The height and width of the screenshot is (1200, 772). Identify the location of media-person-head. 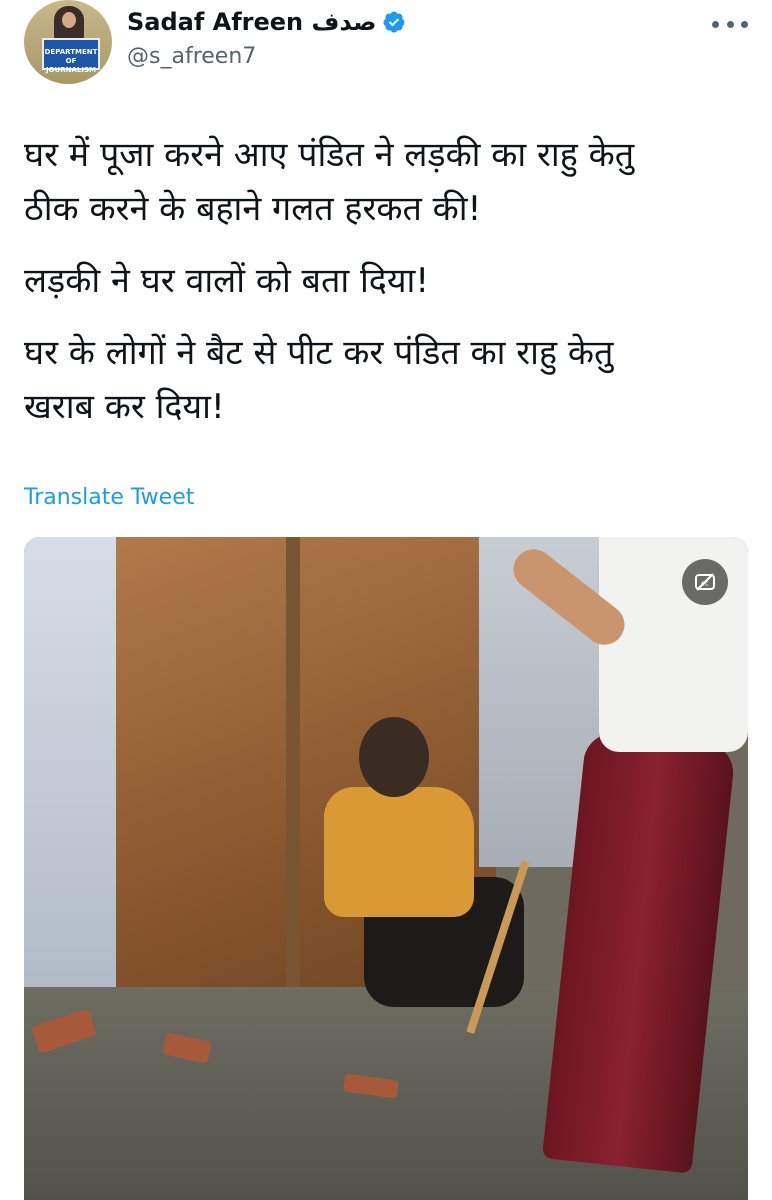
(394, 757).